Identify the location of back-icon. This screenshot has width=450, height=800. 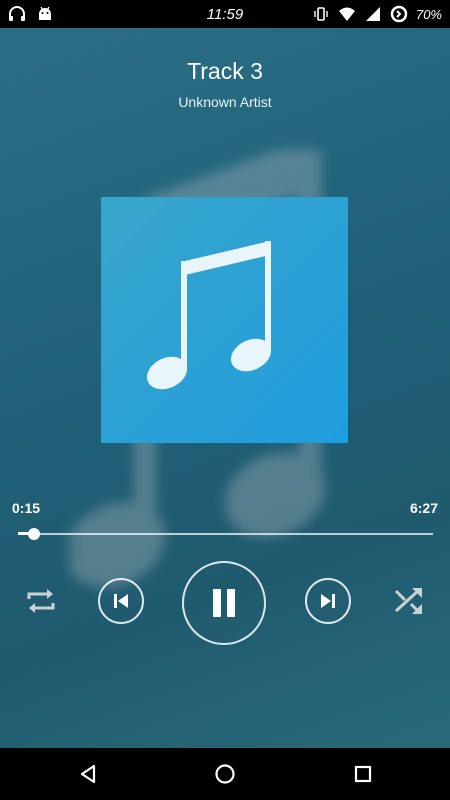
(88, 774).